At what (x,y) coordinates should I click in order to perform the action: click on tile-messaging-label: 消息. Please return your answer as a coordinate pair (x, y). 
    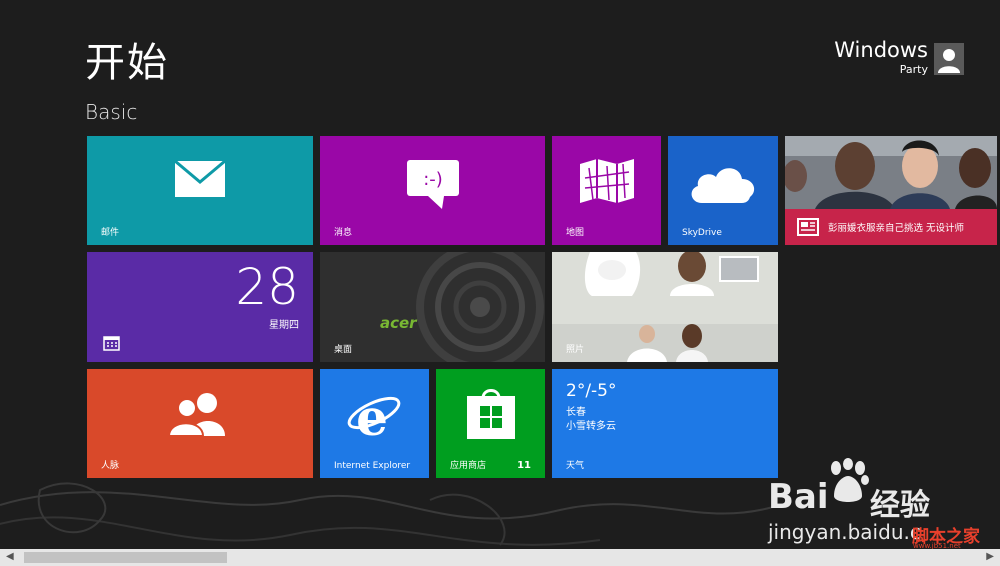
    Looking at the image, I should click on (343, 233).